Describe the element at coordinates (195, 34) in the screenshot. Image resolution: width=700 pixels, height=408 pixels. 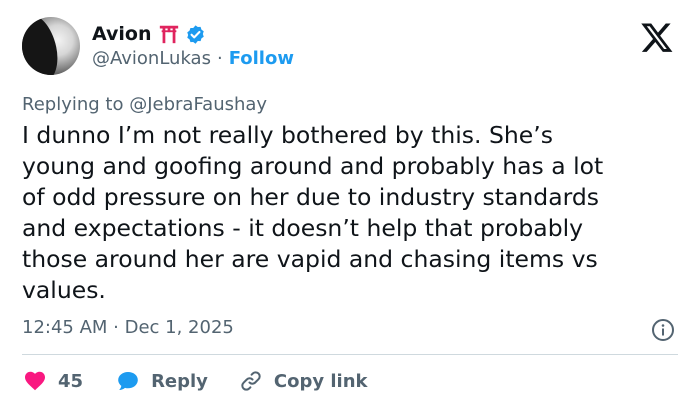
I see `verified-badge-icon` at that location.